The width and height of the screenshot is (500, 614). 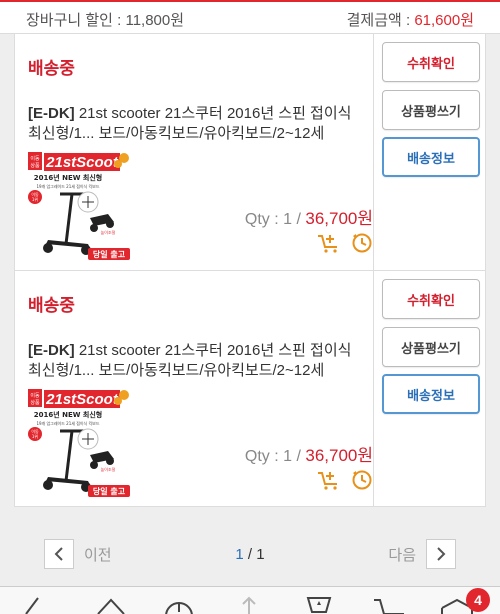 What do you see at coordinates (319, 605) in the screenshot?
I see `trophy-icon` at bounding box center [319, 605].